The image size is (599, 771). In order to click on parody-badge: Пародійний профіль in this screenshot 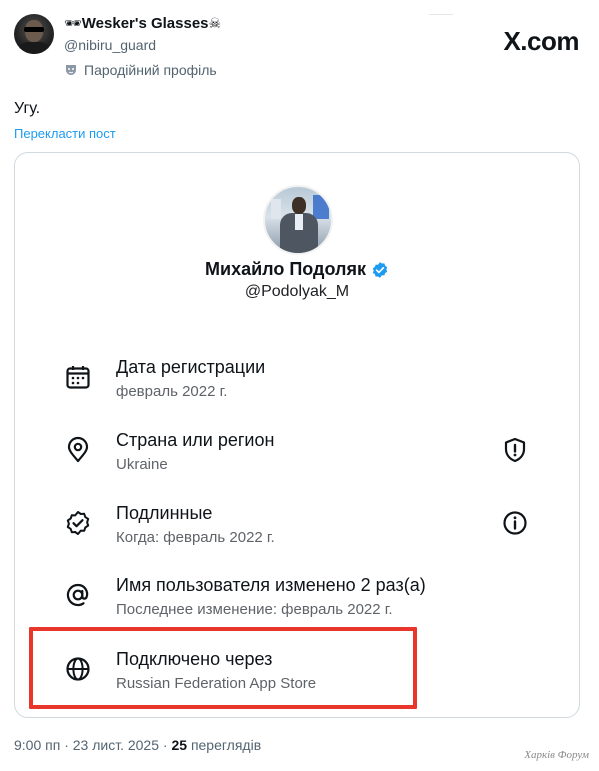, I will do `click(140, 70)`.